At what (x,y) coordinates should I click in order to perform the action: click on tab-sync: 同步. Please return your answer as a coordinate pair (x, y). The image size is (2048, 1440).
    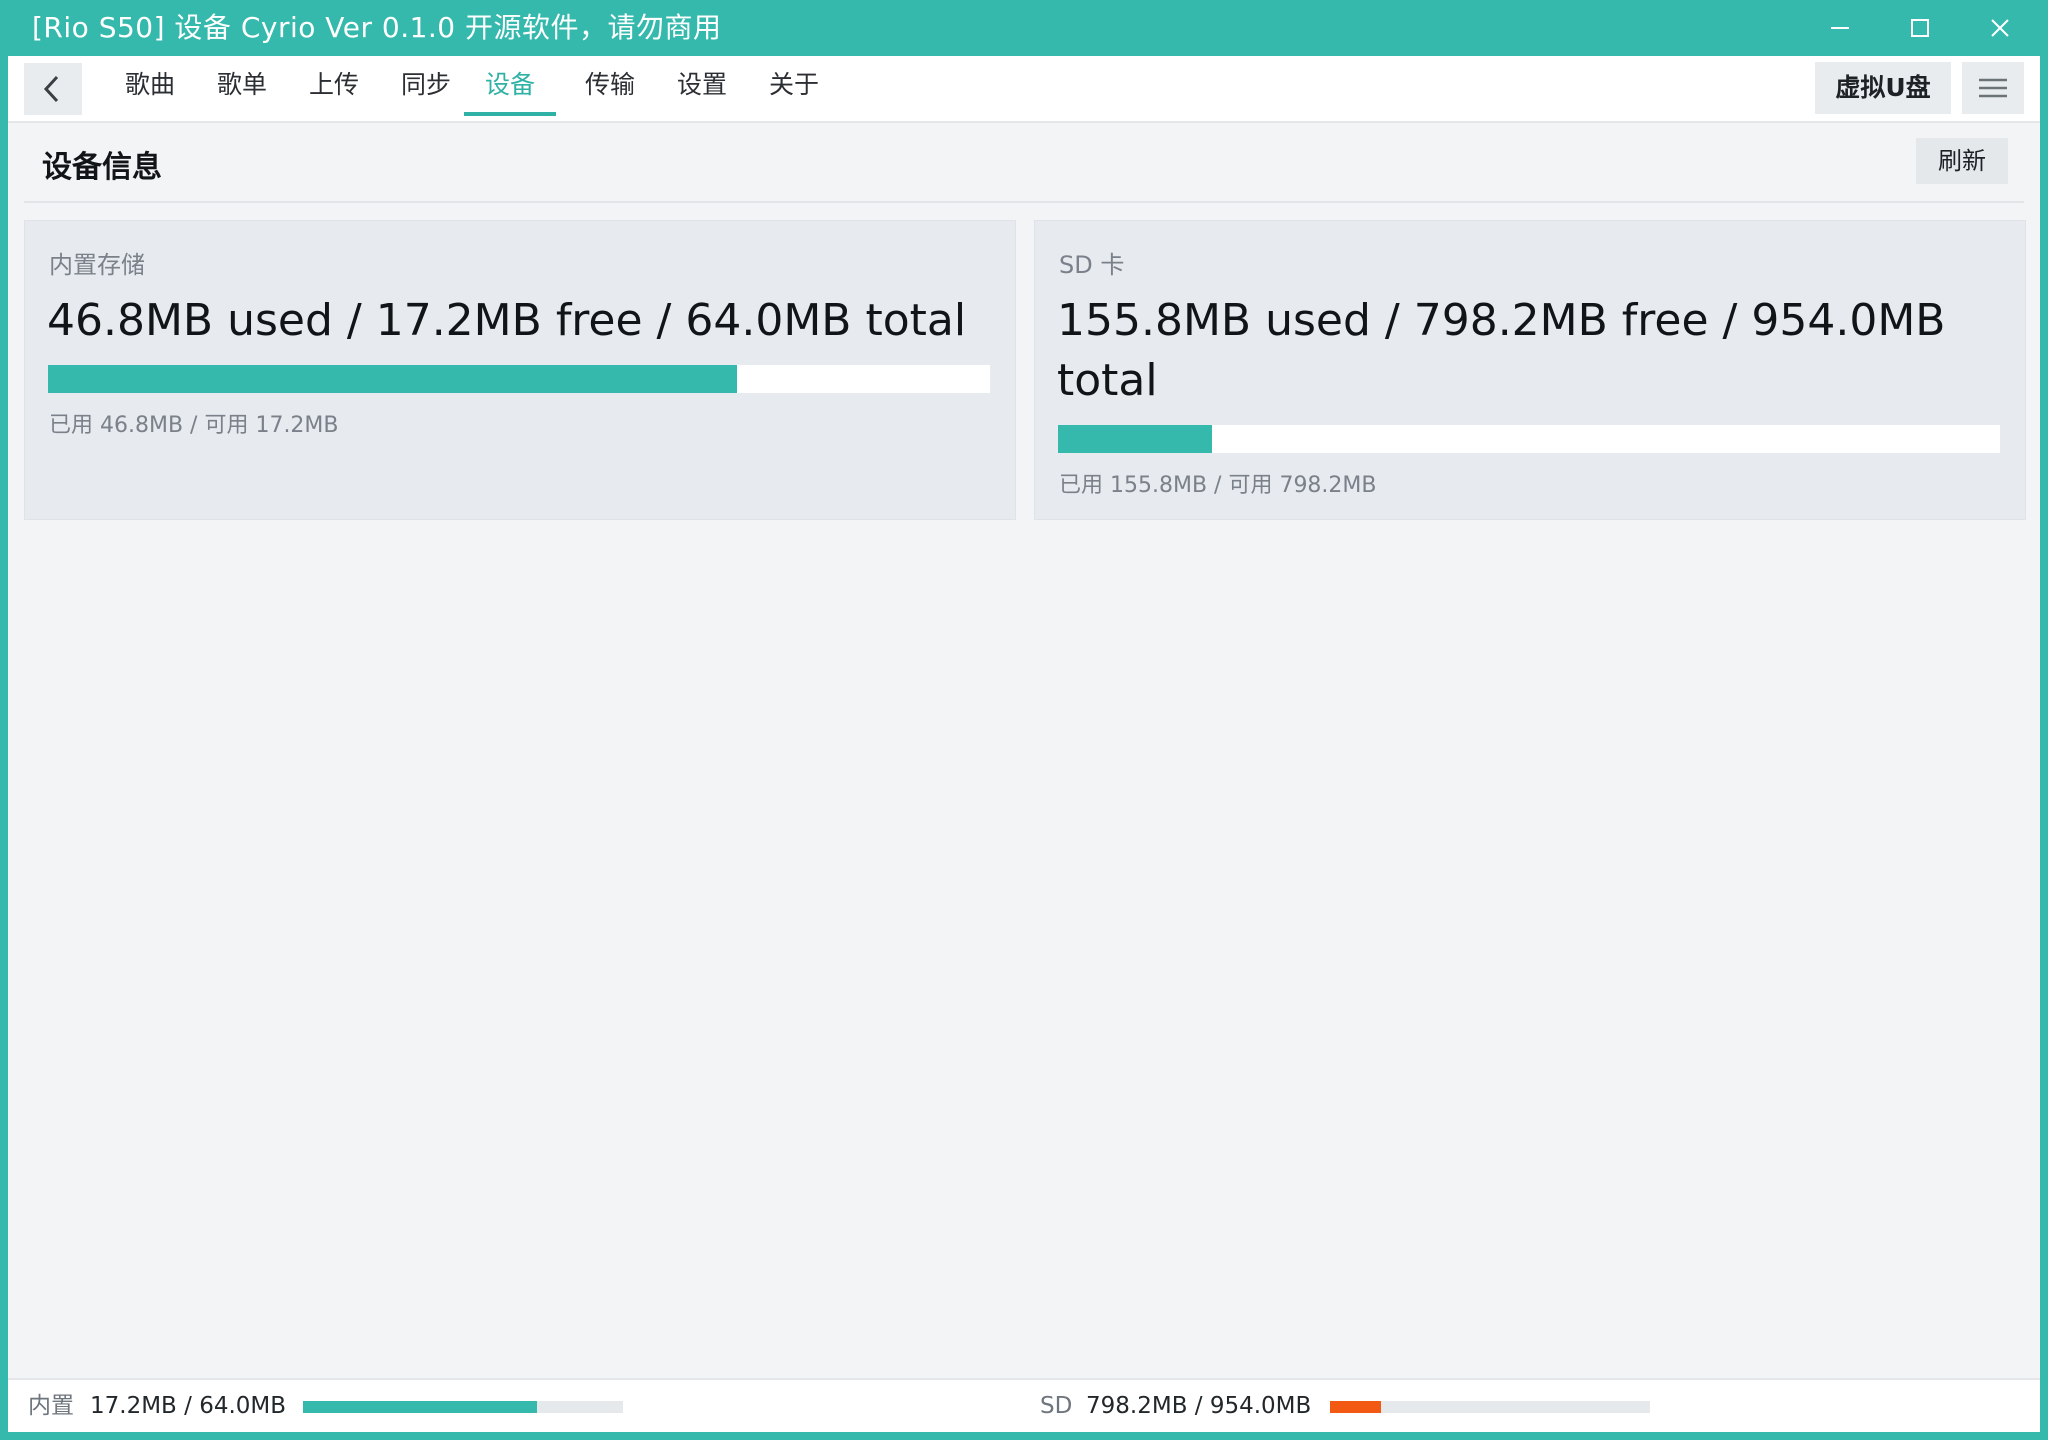
    Looking at the image, I should click on (426, 85).